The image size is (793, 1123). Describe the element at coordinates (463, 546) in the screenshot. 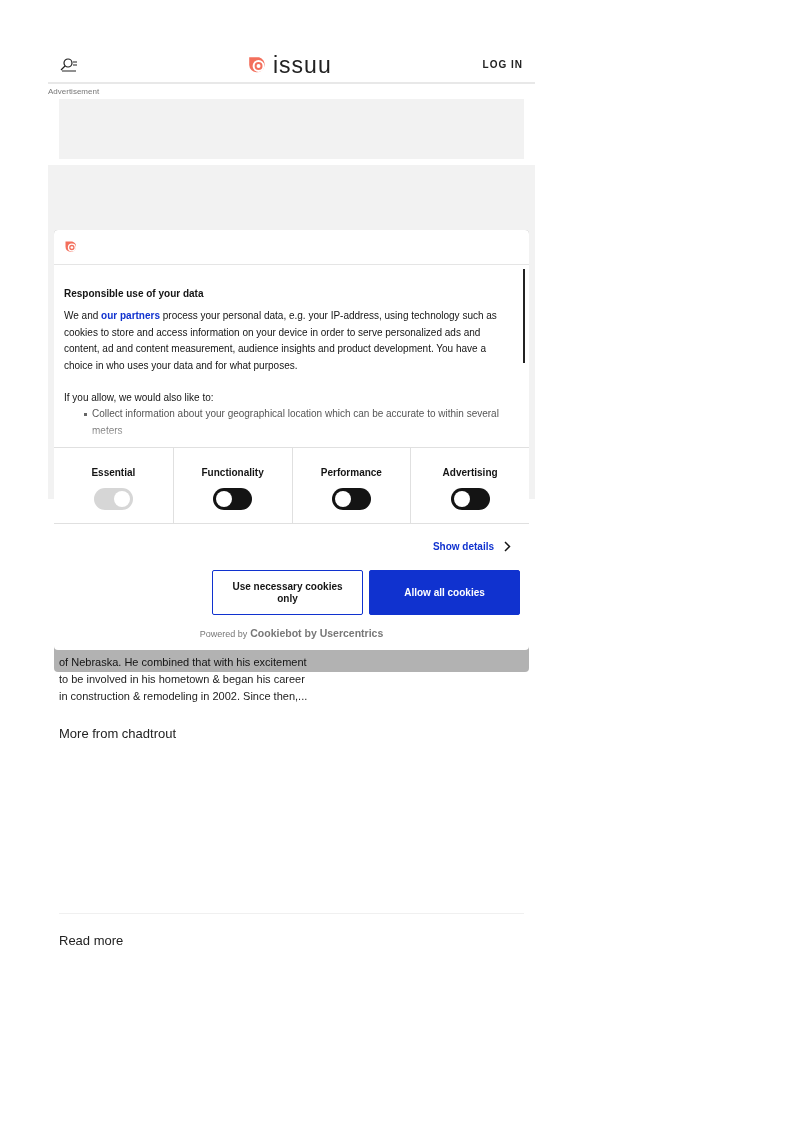

I see `show-details-link: Show details` at that location.